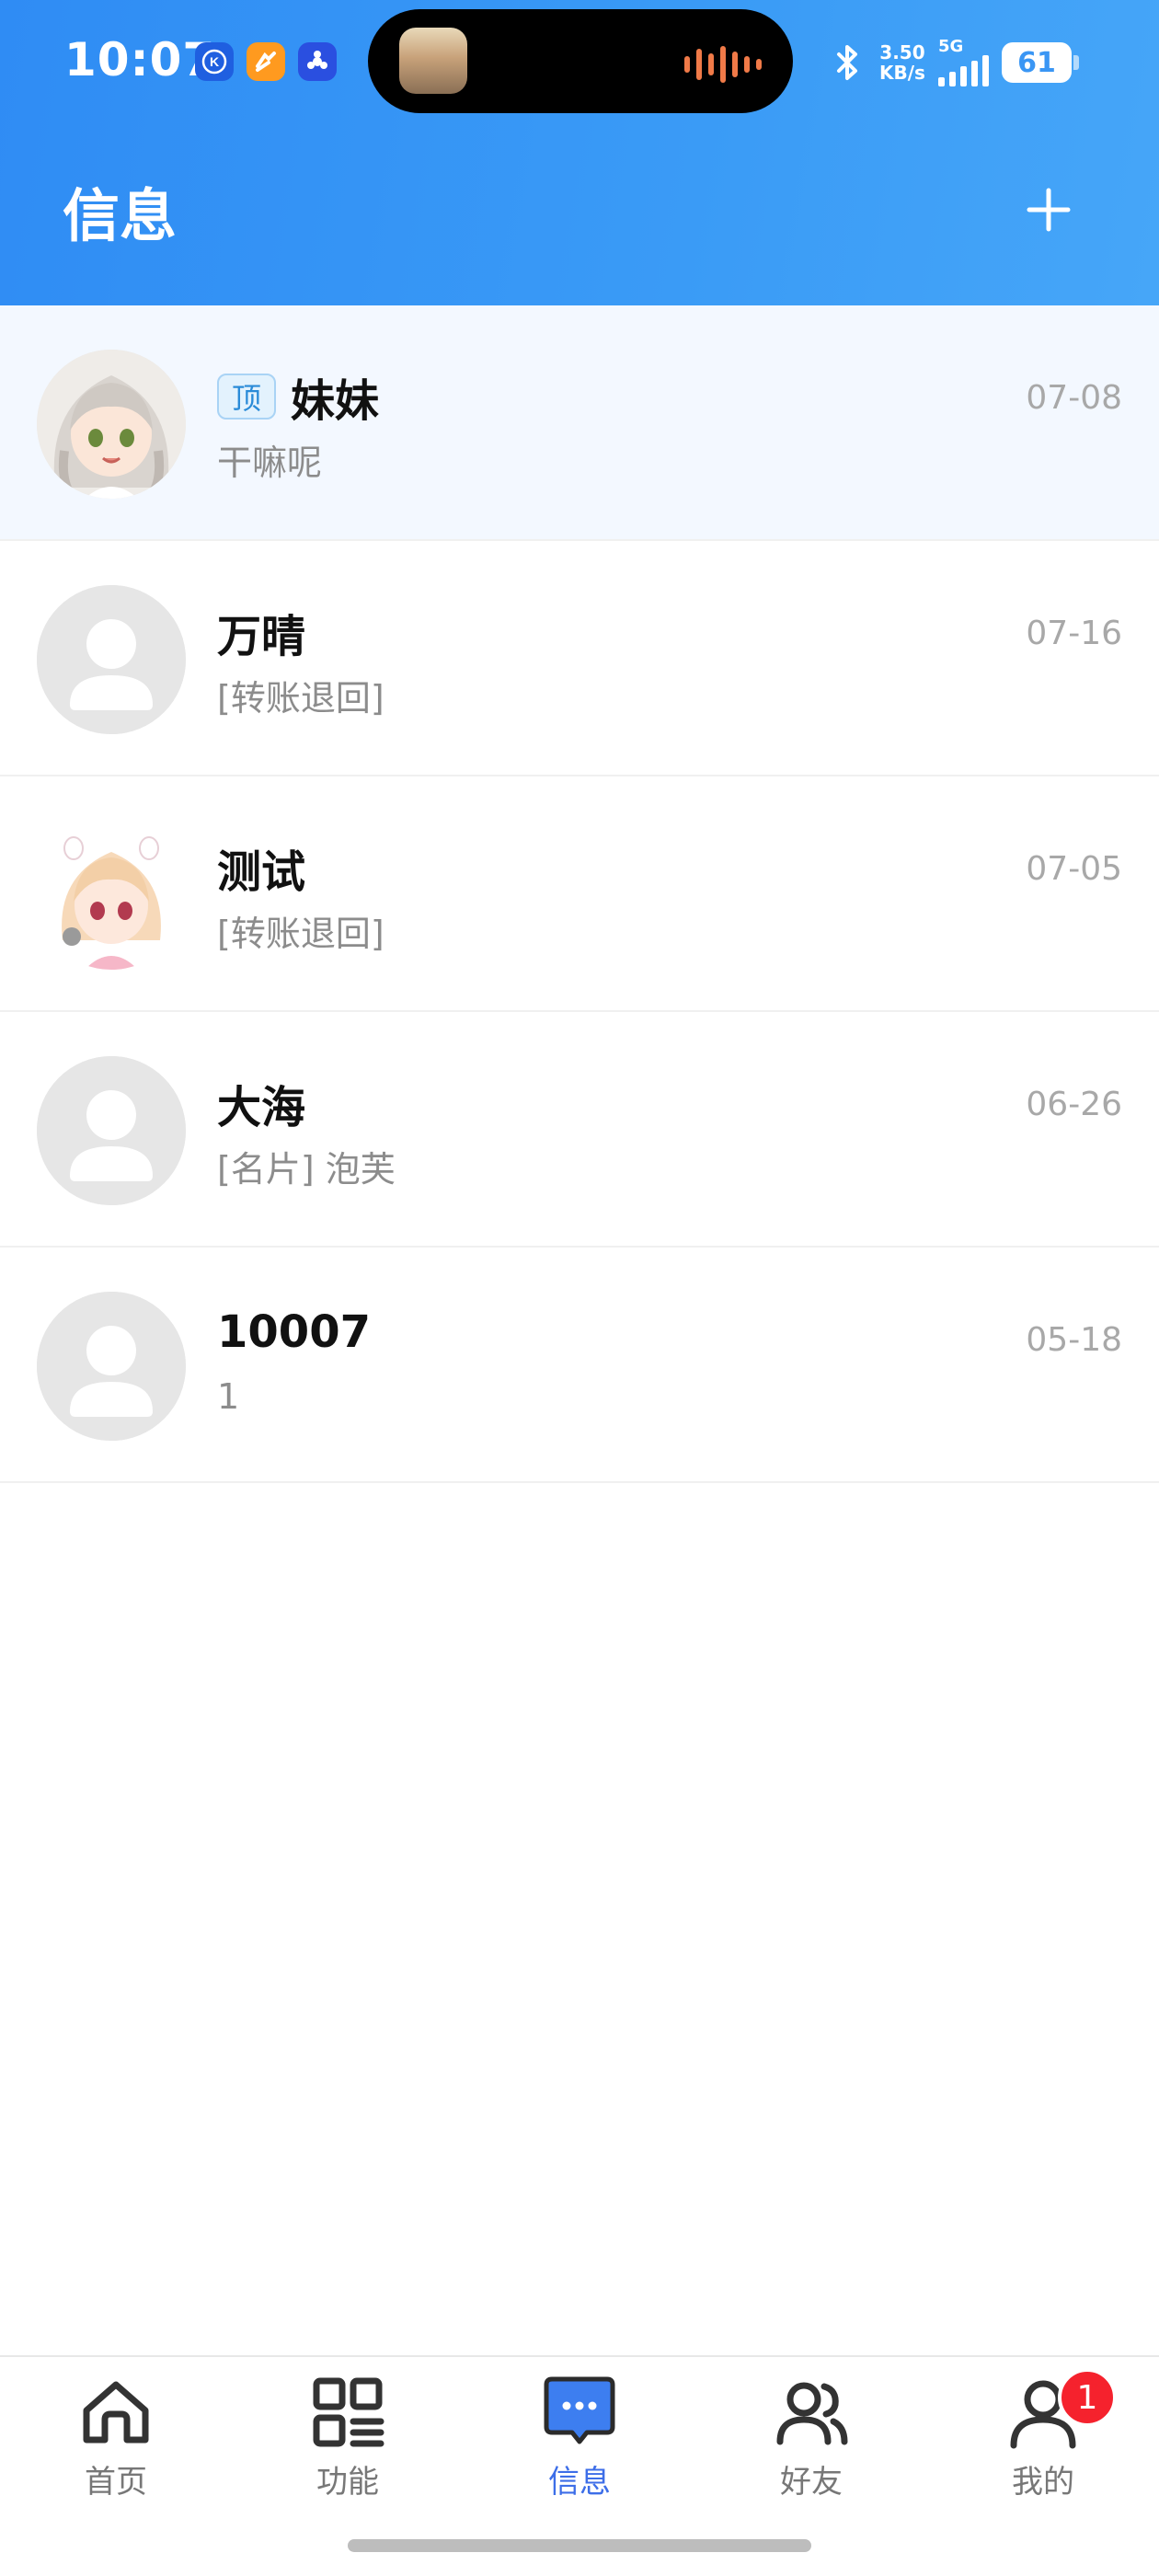  What do you see at coordinates (306, 1169) in the screenshot?
I see `message-preview: [名片] 泡芙` at bounding box center [306, 1169].